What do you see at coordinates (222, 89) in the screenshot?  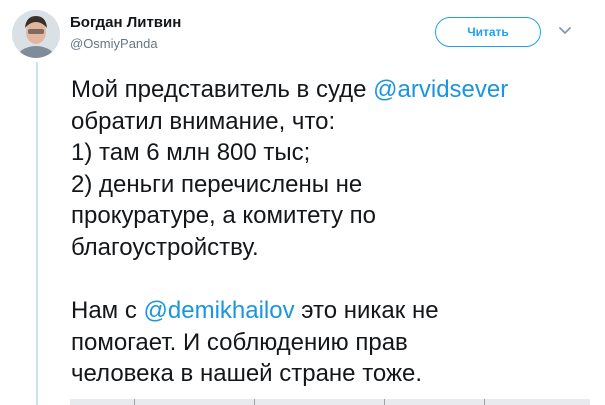 I see `tweet-text-segment: Мой представитель в суде` at bounding box center [222, 89].